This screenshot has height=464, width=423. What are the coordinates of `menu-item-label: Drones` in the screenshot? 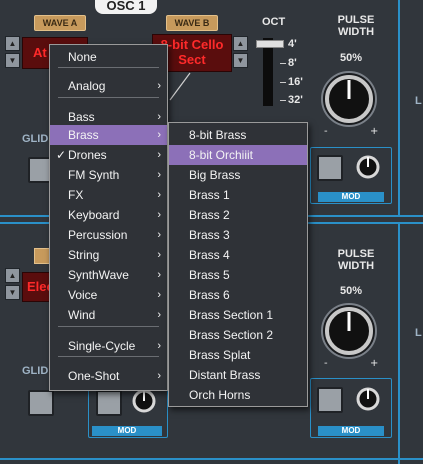 It's located at (87, 155).